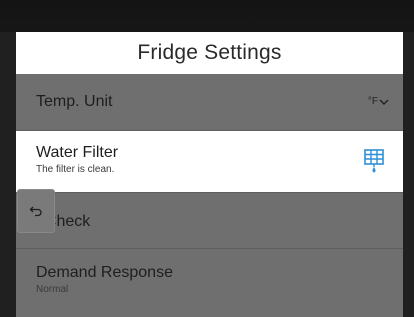 The height and width of the screenshot is (317, 414). Describe the element at coordinates (408, 174) in the screenshot. I see `right-bezel` at that location.